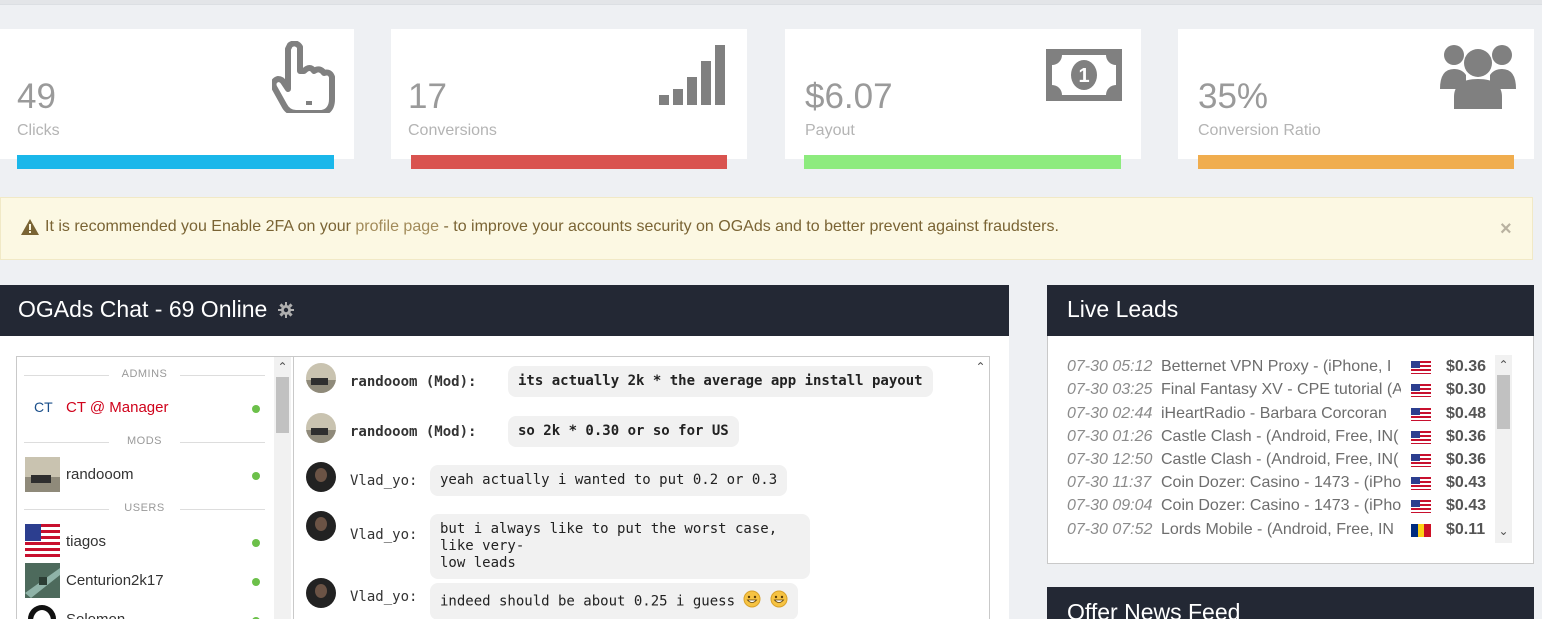 This screenshot has height=619, width=1542. What do you see at coordinates (1281, 389) in the screenshot?
I see `lead-offer: Final Fantasy XV - CPE tutorial (A` at bounding box center [1281, 389].